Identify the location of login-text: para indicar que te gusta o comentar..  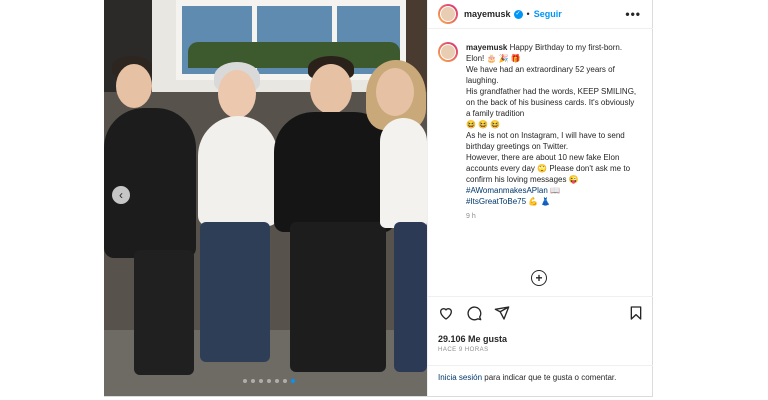
(549, 377).